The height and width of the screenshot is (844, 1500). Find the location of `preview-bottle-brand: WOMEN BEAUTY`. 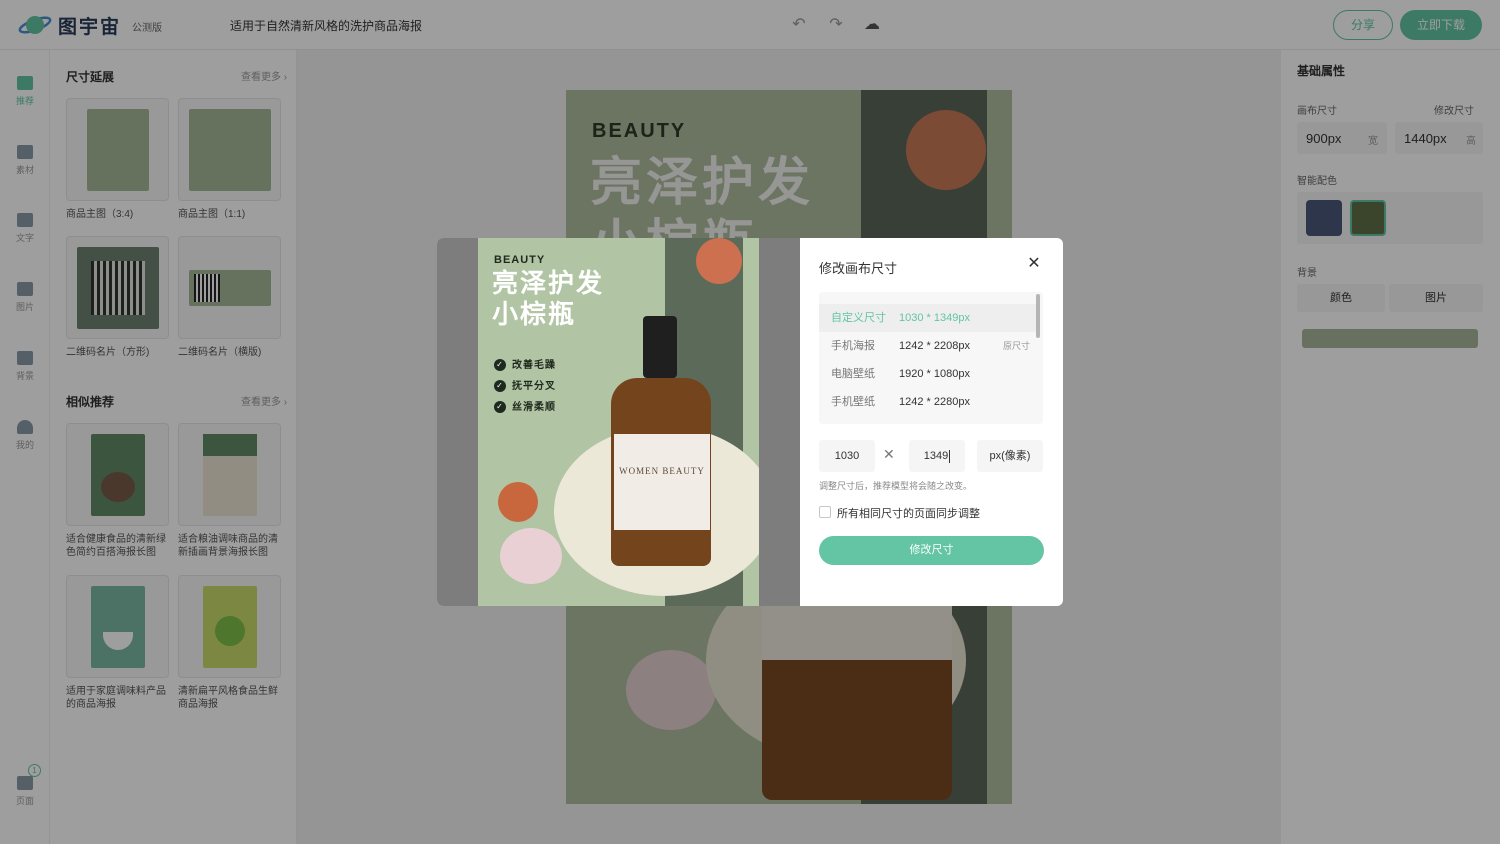

preview-bottle-brand: WOMEN BEAUTY is located at coordinates (662, 471).